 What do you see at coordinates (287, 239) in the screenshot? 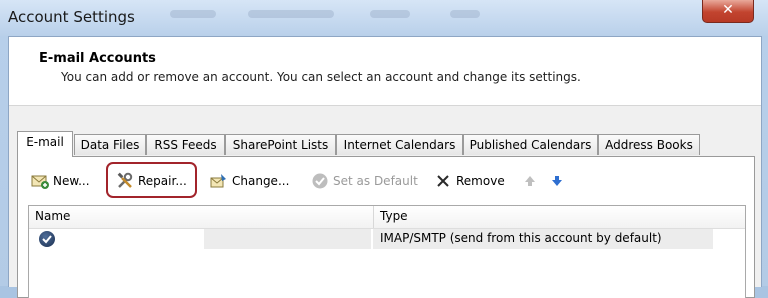
I see `account-name-cell` at bounding box center [287, 239].